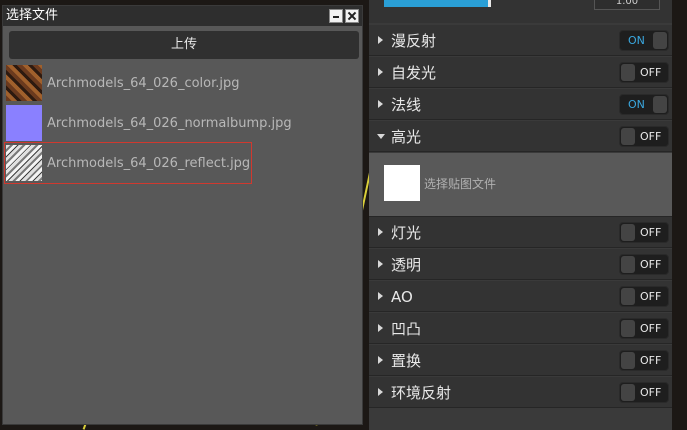 The height and width of the screenshot is (430, 687). I want to click on specular-texture-section: 选择贴图文件, so click(520, 185).